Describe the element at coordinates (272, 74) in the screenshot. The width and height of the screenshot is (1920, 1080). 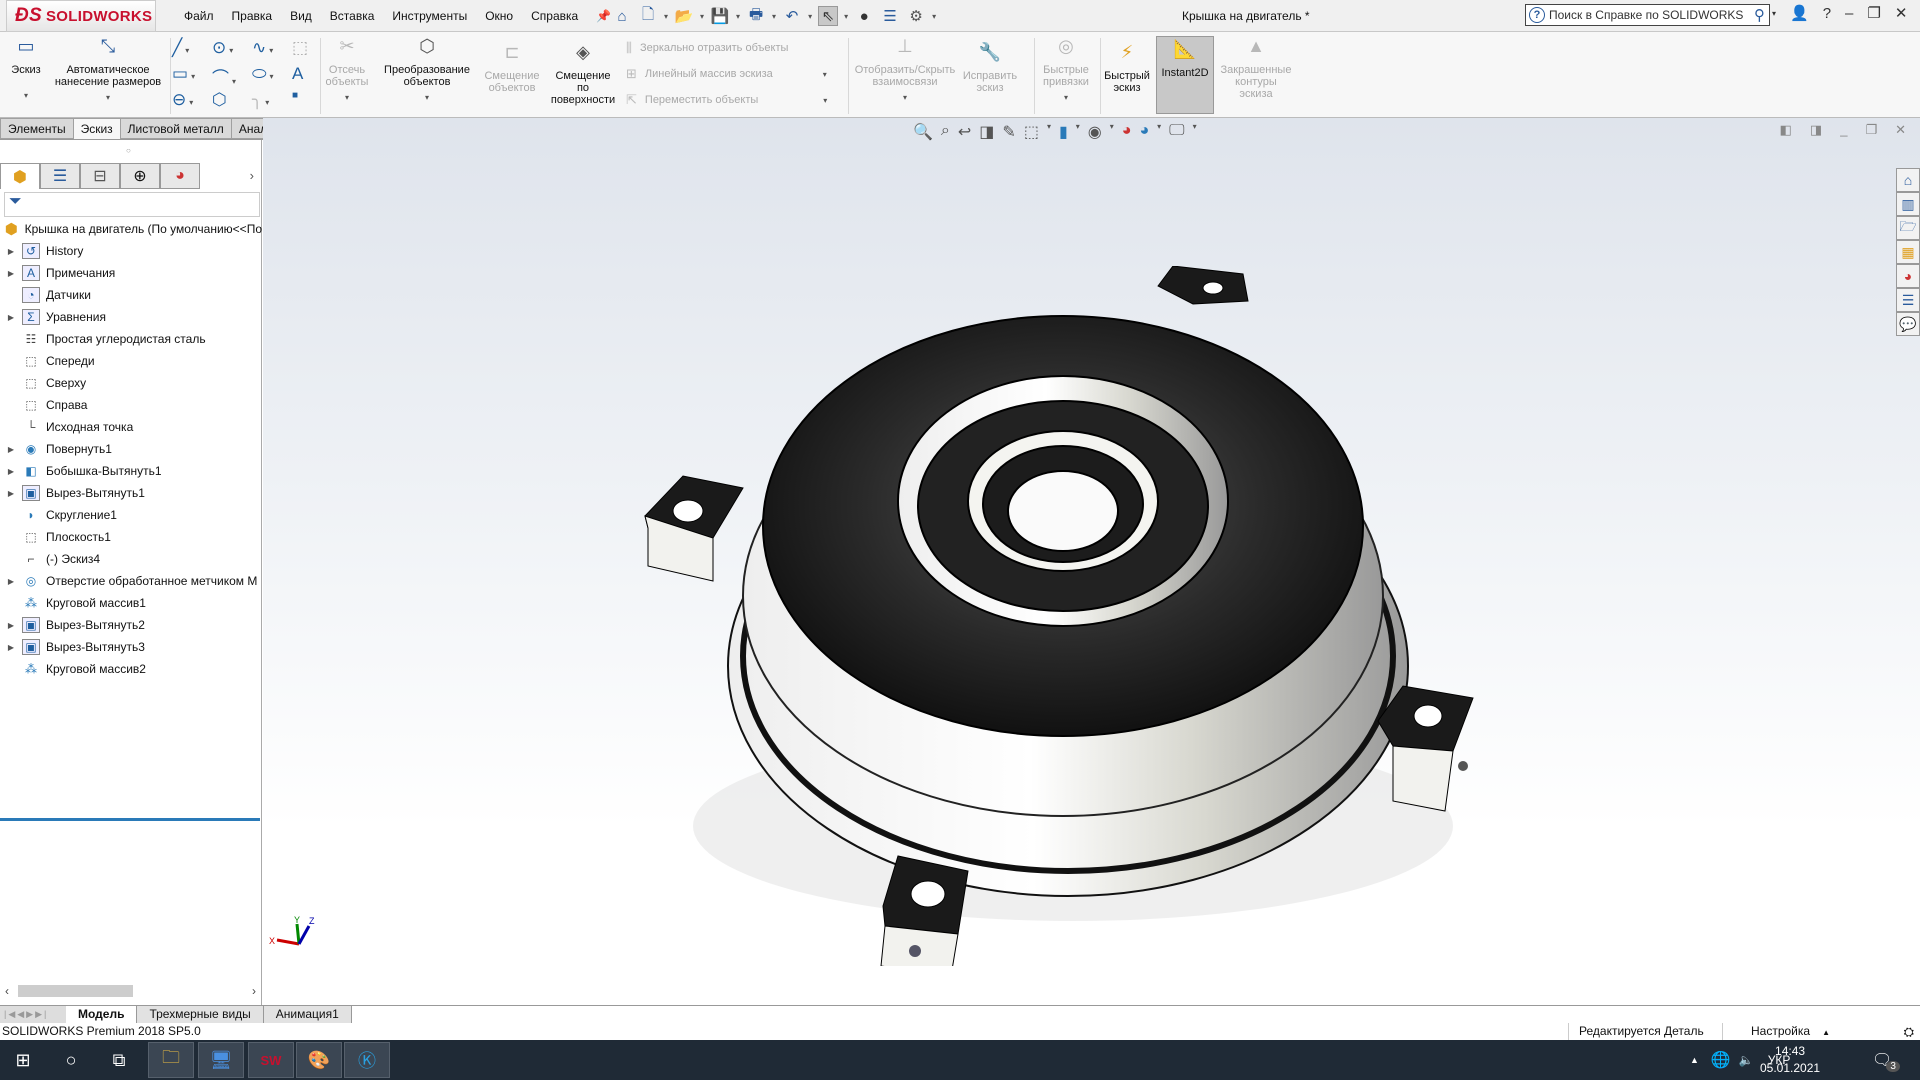
I see `ellipse-icon: ⬭ ▾` at that location.